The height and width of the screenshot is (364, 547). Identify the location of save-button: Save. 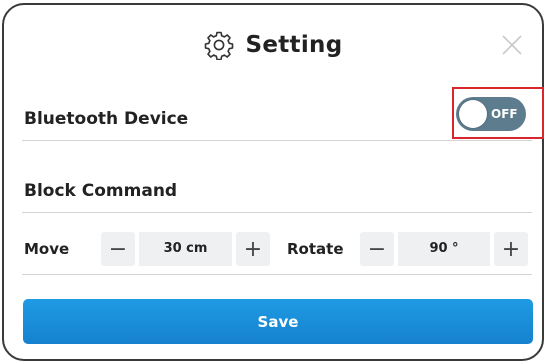
(278, 321).